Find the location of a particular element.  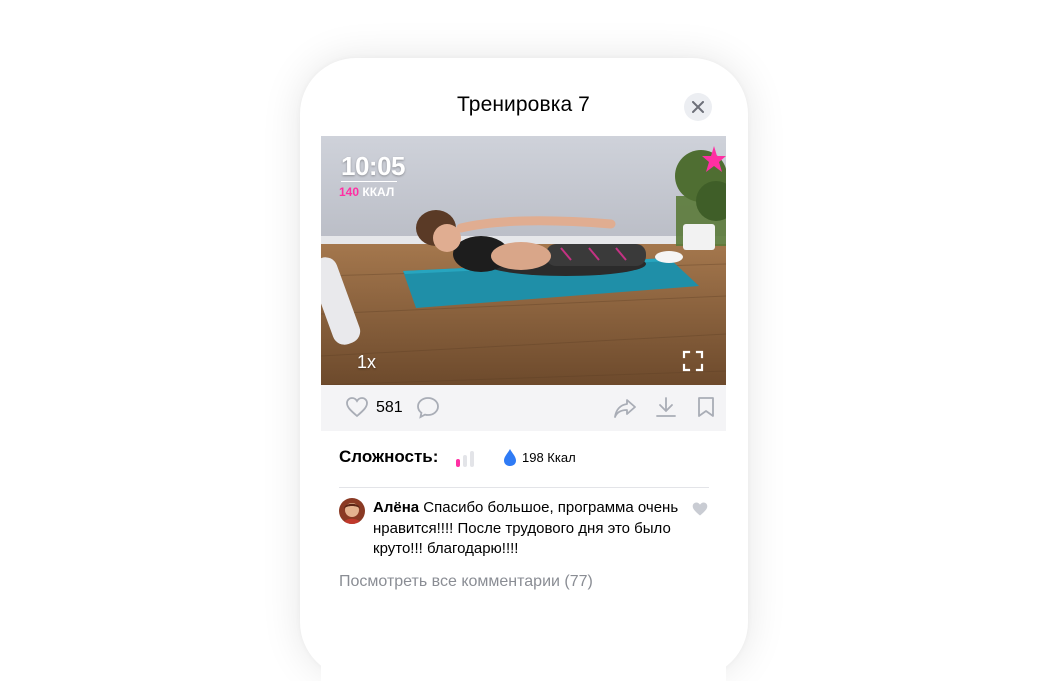

close-button is located at coordinates (698, 107).